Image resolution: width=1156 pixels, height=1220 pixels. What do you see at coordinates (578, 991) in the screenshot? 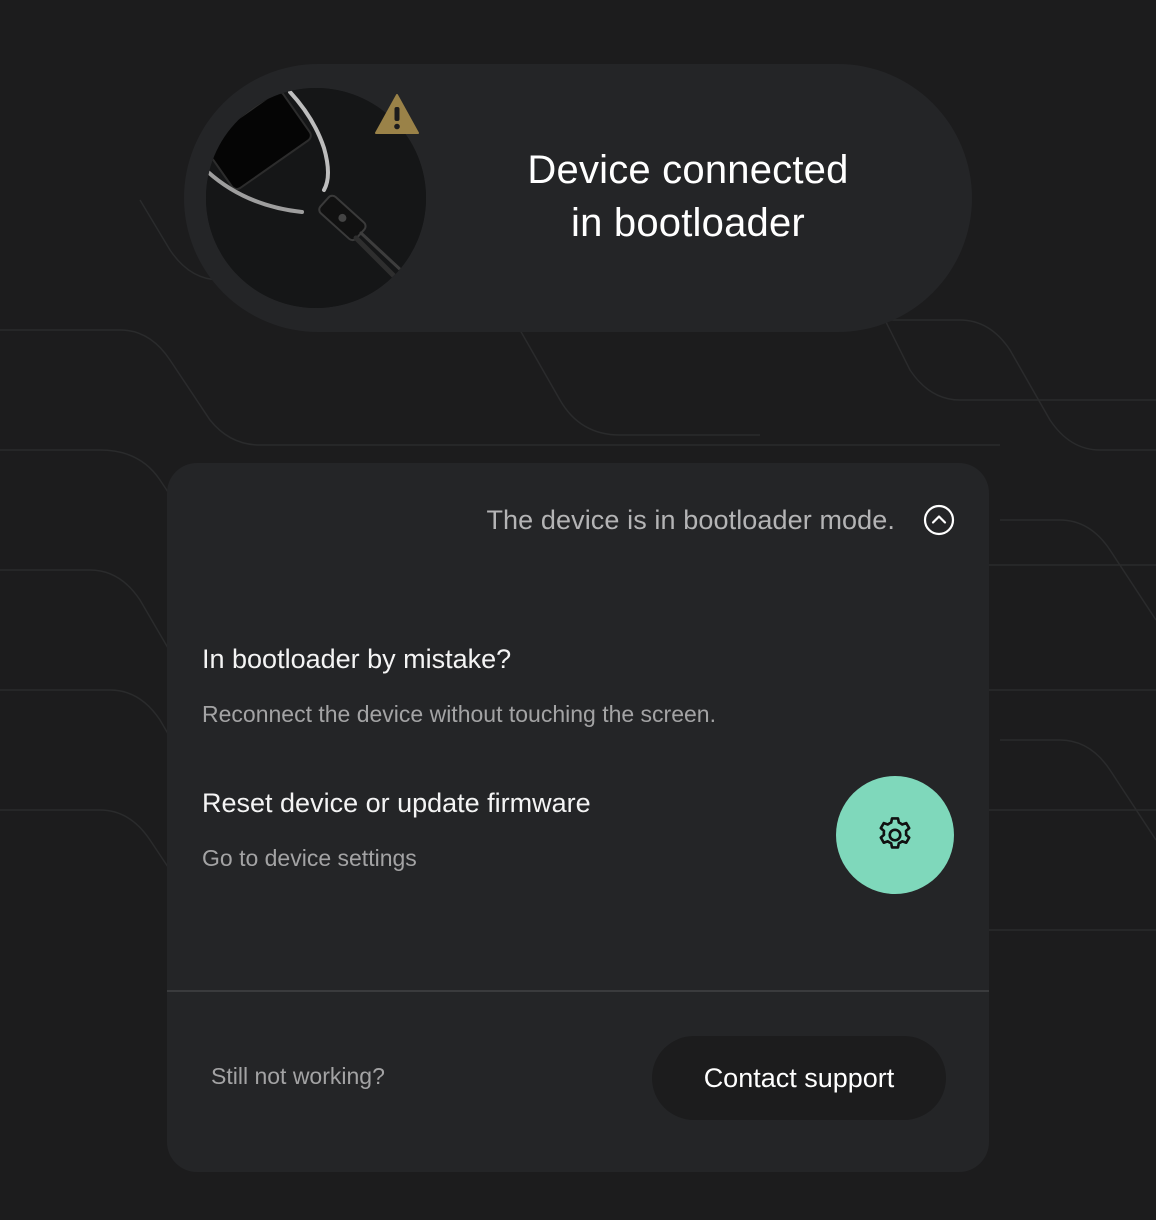
I see `card-divider` at bounding box center [578, 991].